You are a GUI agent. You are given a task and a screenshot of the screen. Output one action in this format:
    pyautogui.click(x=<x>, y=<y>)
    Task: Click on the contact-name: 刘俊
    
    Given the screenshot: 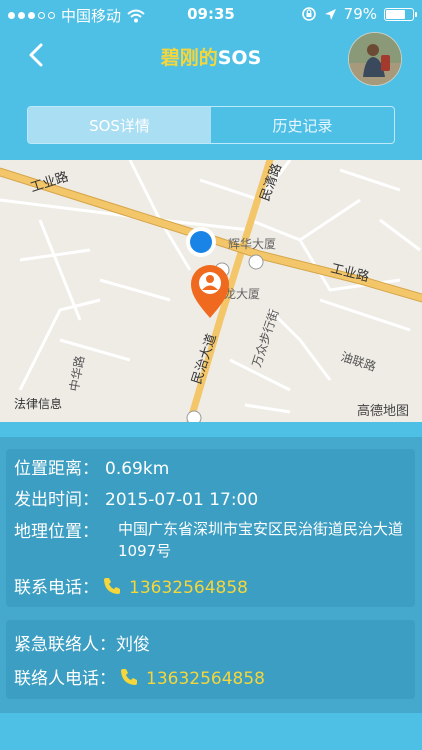 What is the action you would take?
    pyautogui.click(x=133, y=645)
    